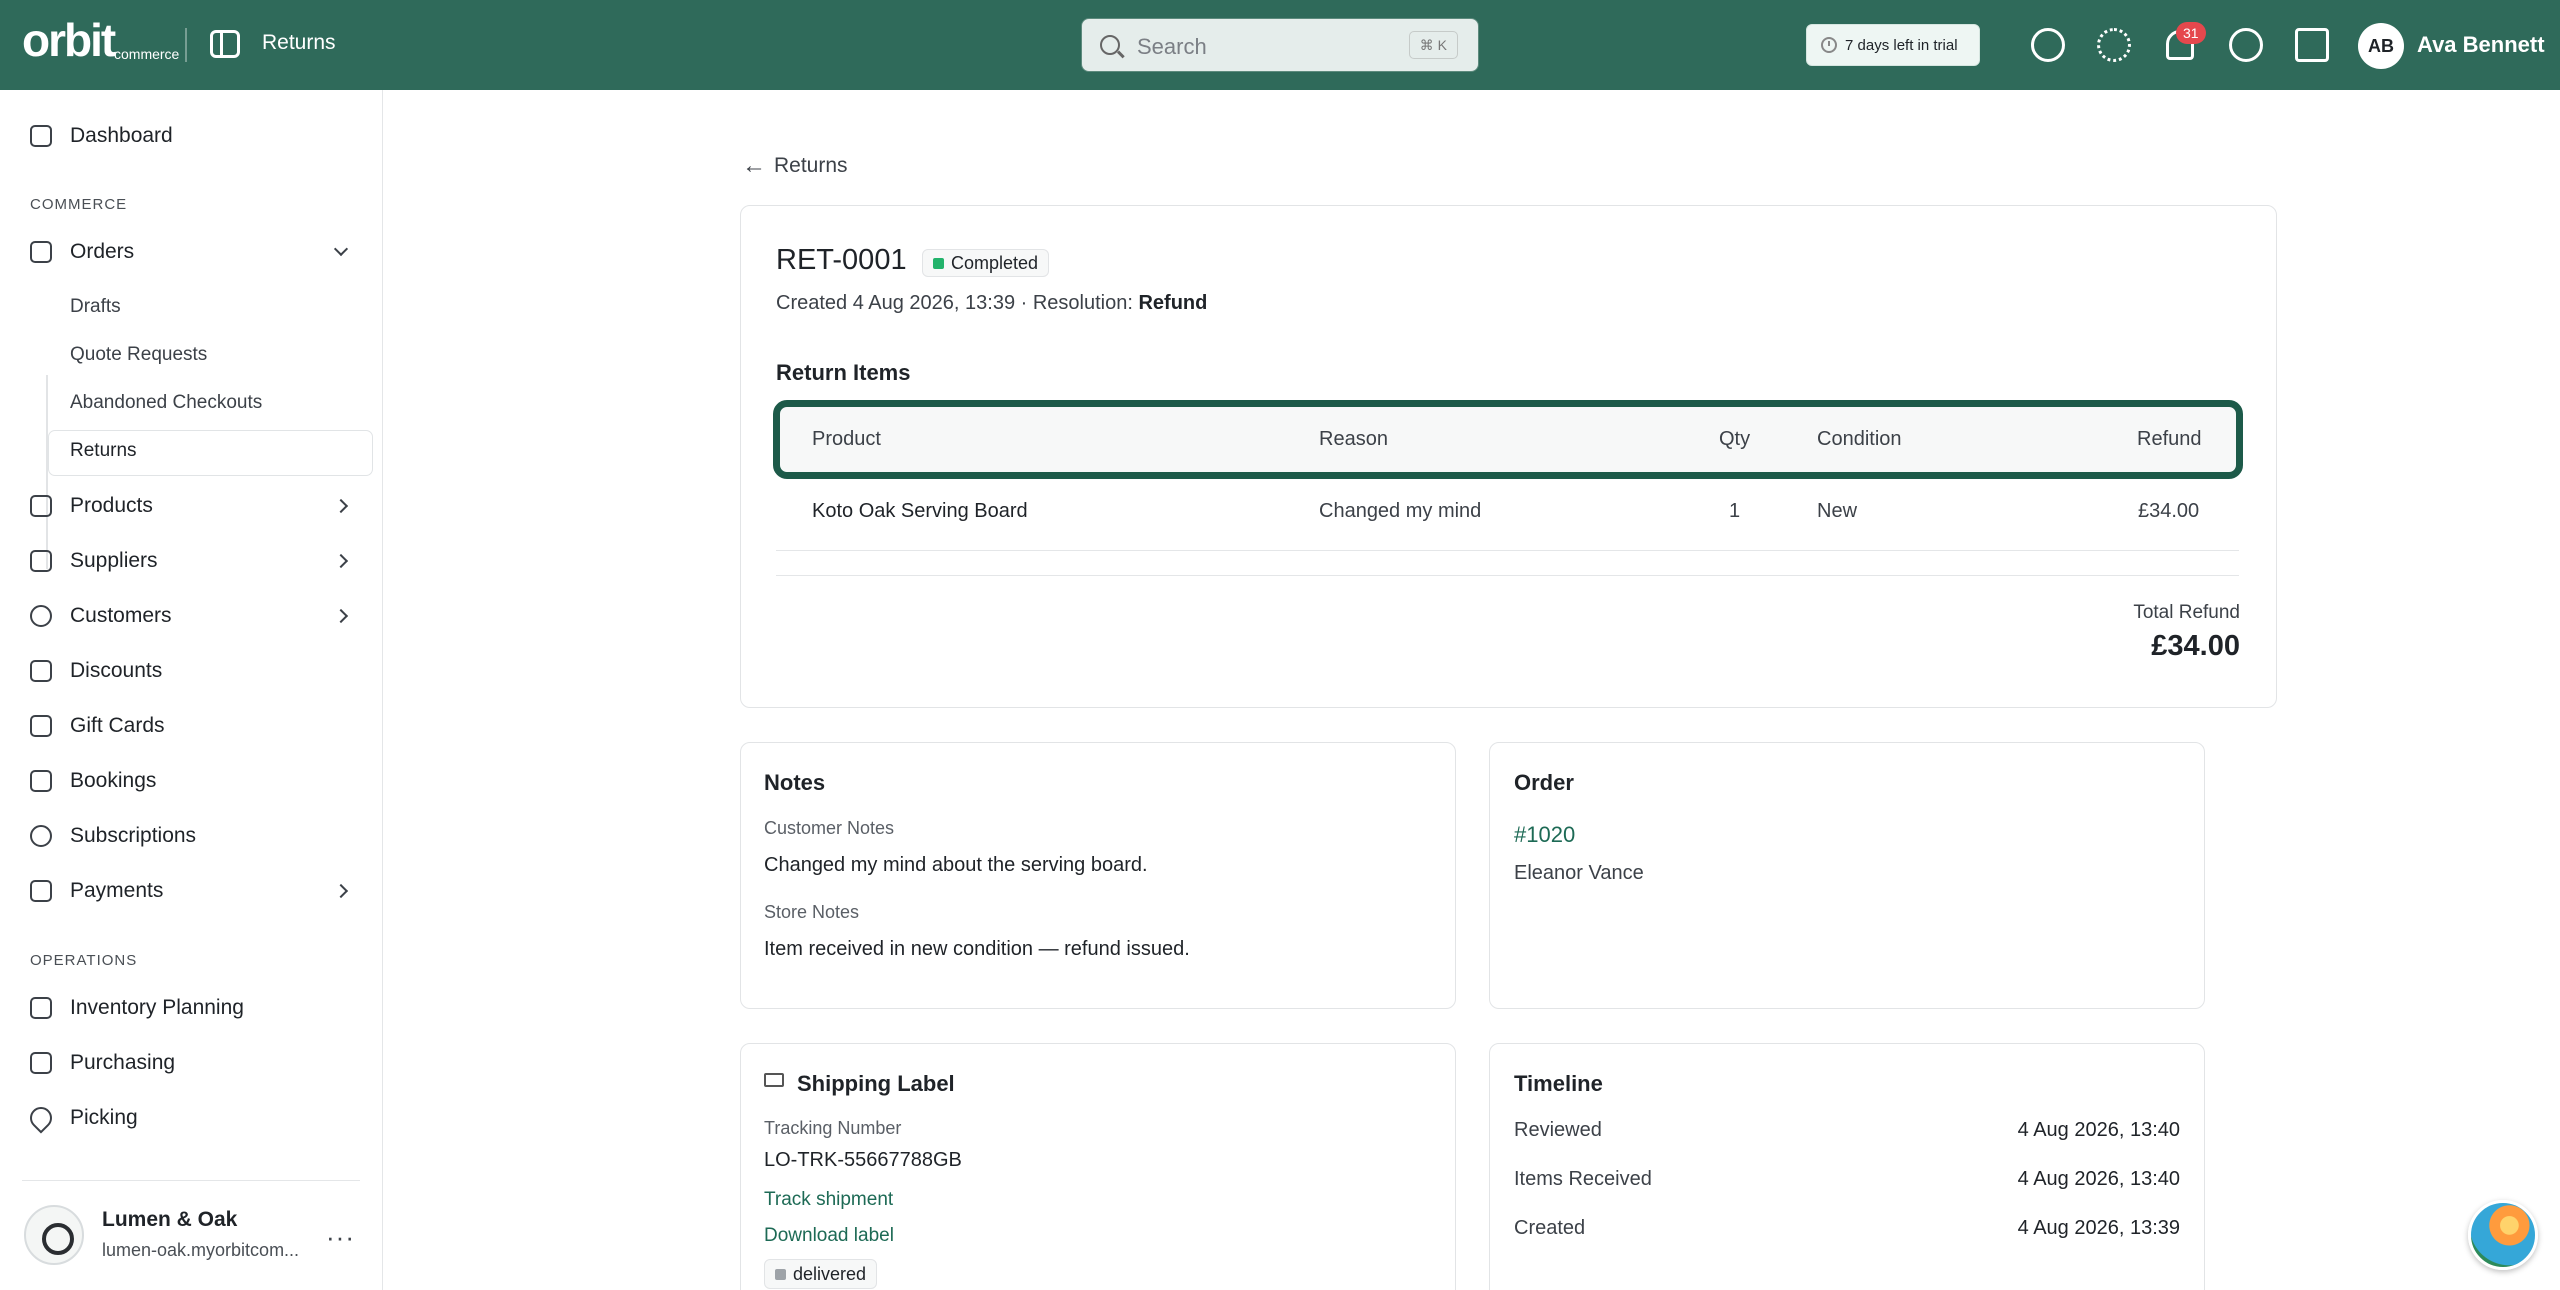 The height and width of the screenshot is (1290, 2560). What do you see at coordinates (2114, 45) in the screenshot?
I see `theme-sun-icon` at bounding box center [2114, 45].